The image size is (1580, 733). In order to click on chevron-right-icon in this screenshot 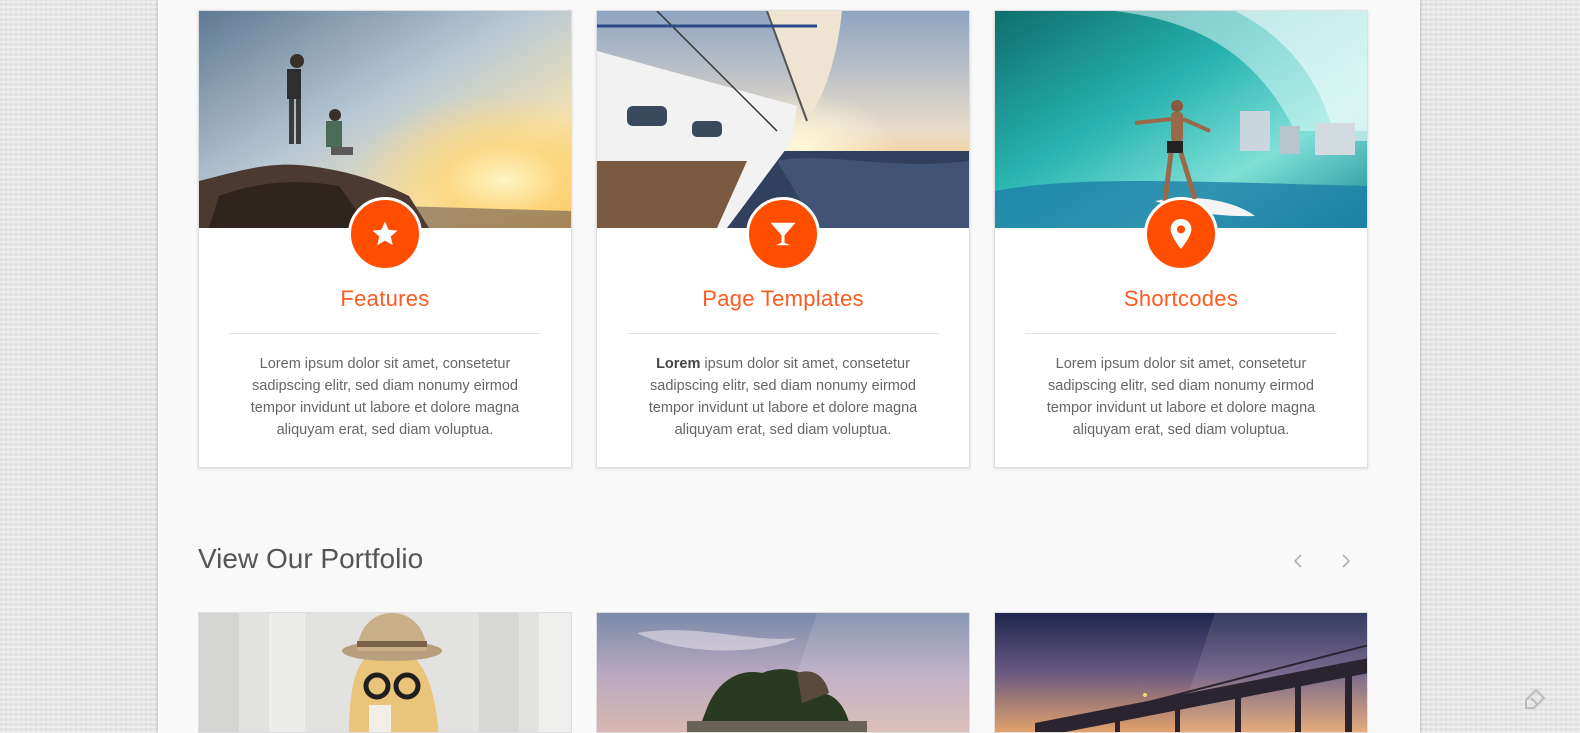, I will do `click(1346, 561)`.